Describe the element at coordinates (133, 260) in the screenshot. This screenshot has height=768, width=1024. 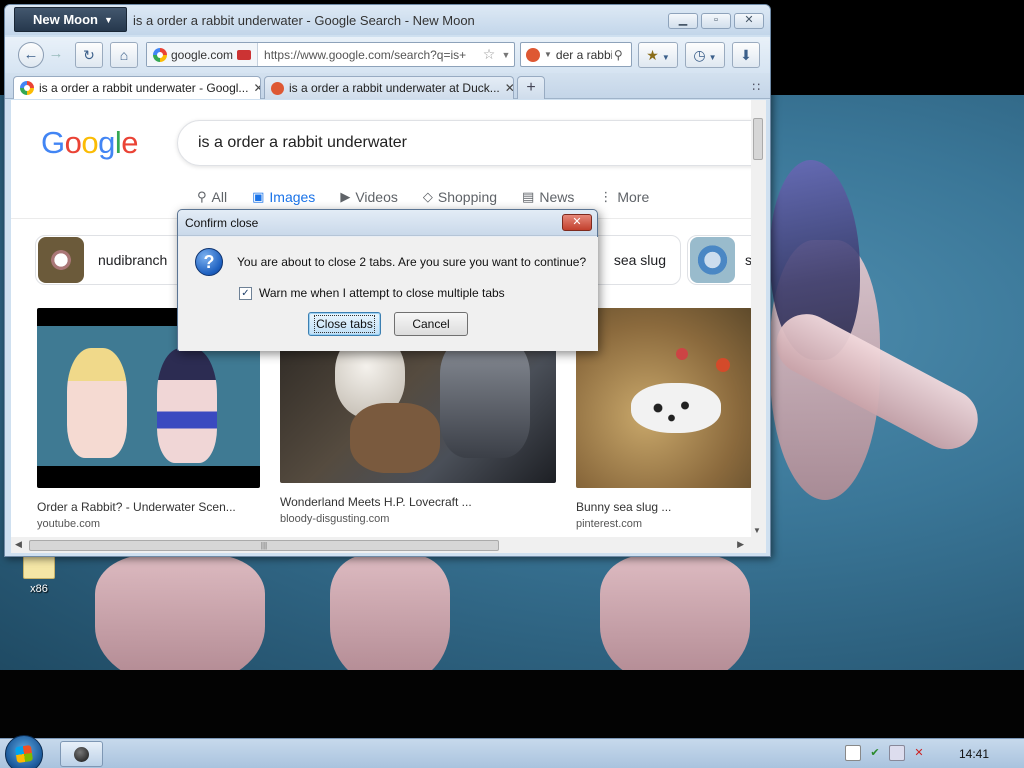
I see `chip-label: nudibranch` at that location.